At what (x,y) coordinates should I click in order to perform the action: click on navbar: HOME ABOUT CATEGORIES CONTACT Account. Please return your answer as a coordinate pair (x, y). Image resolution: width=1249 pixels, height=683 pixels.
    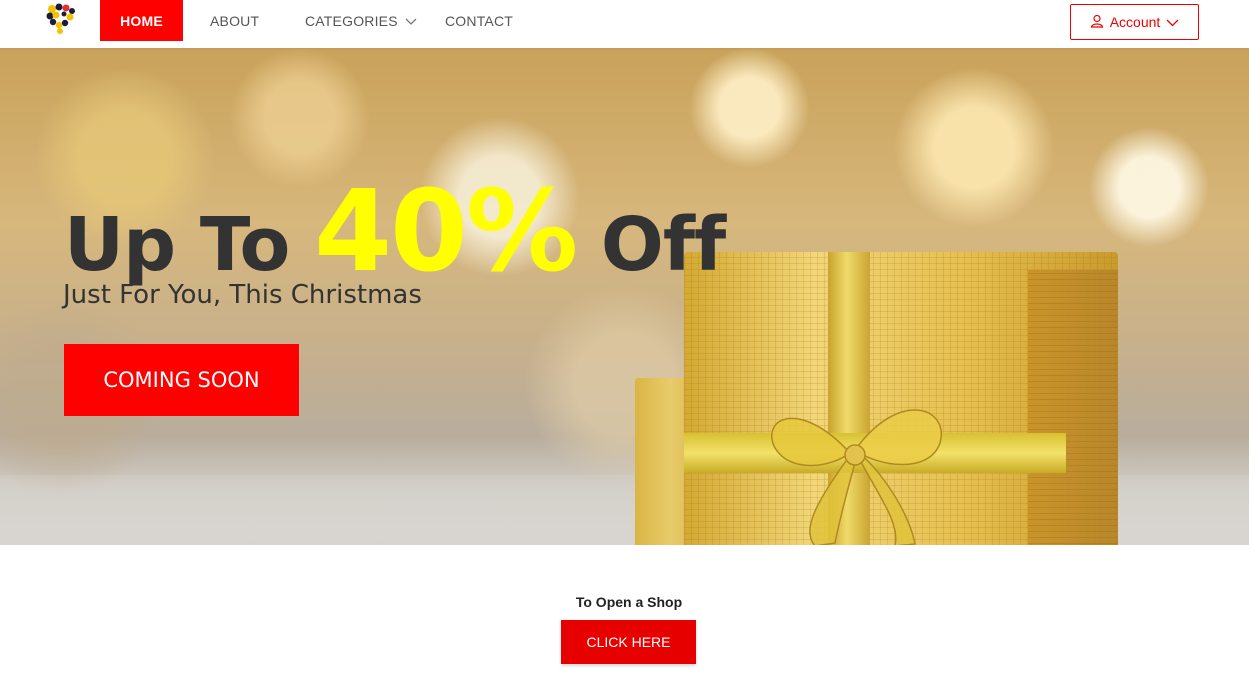
    Looking at the image, I should click on (624, 24).